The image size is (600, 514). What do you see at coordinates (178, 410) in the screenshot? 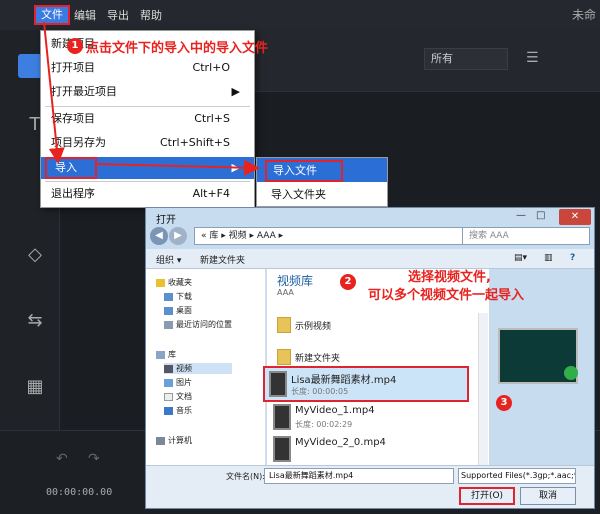
I see `nav-music: 音乐` at bounding box center [178, 410].